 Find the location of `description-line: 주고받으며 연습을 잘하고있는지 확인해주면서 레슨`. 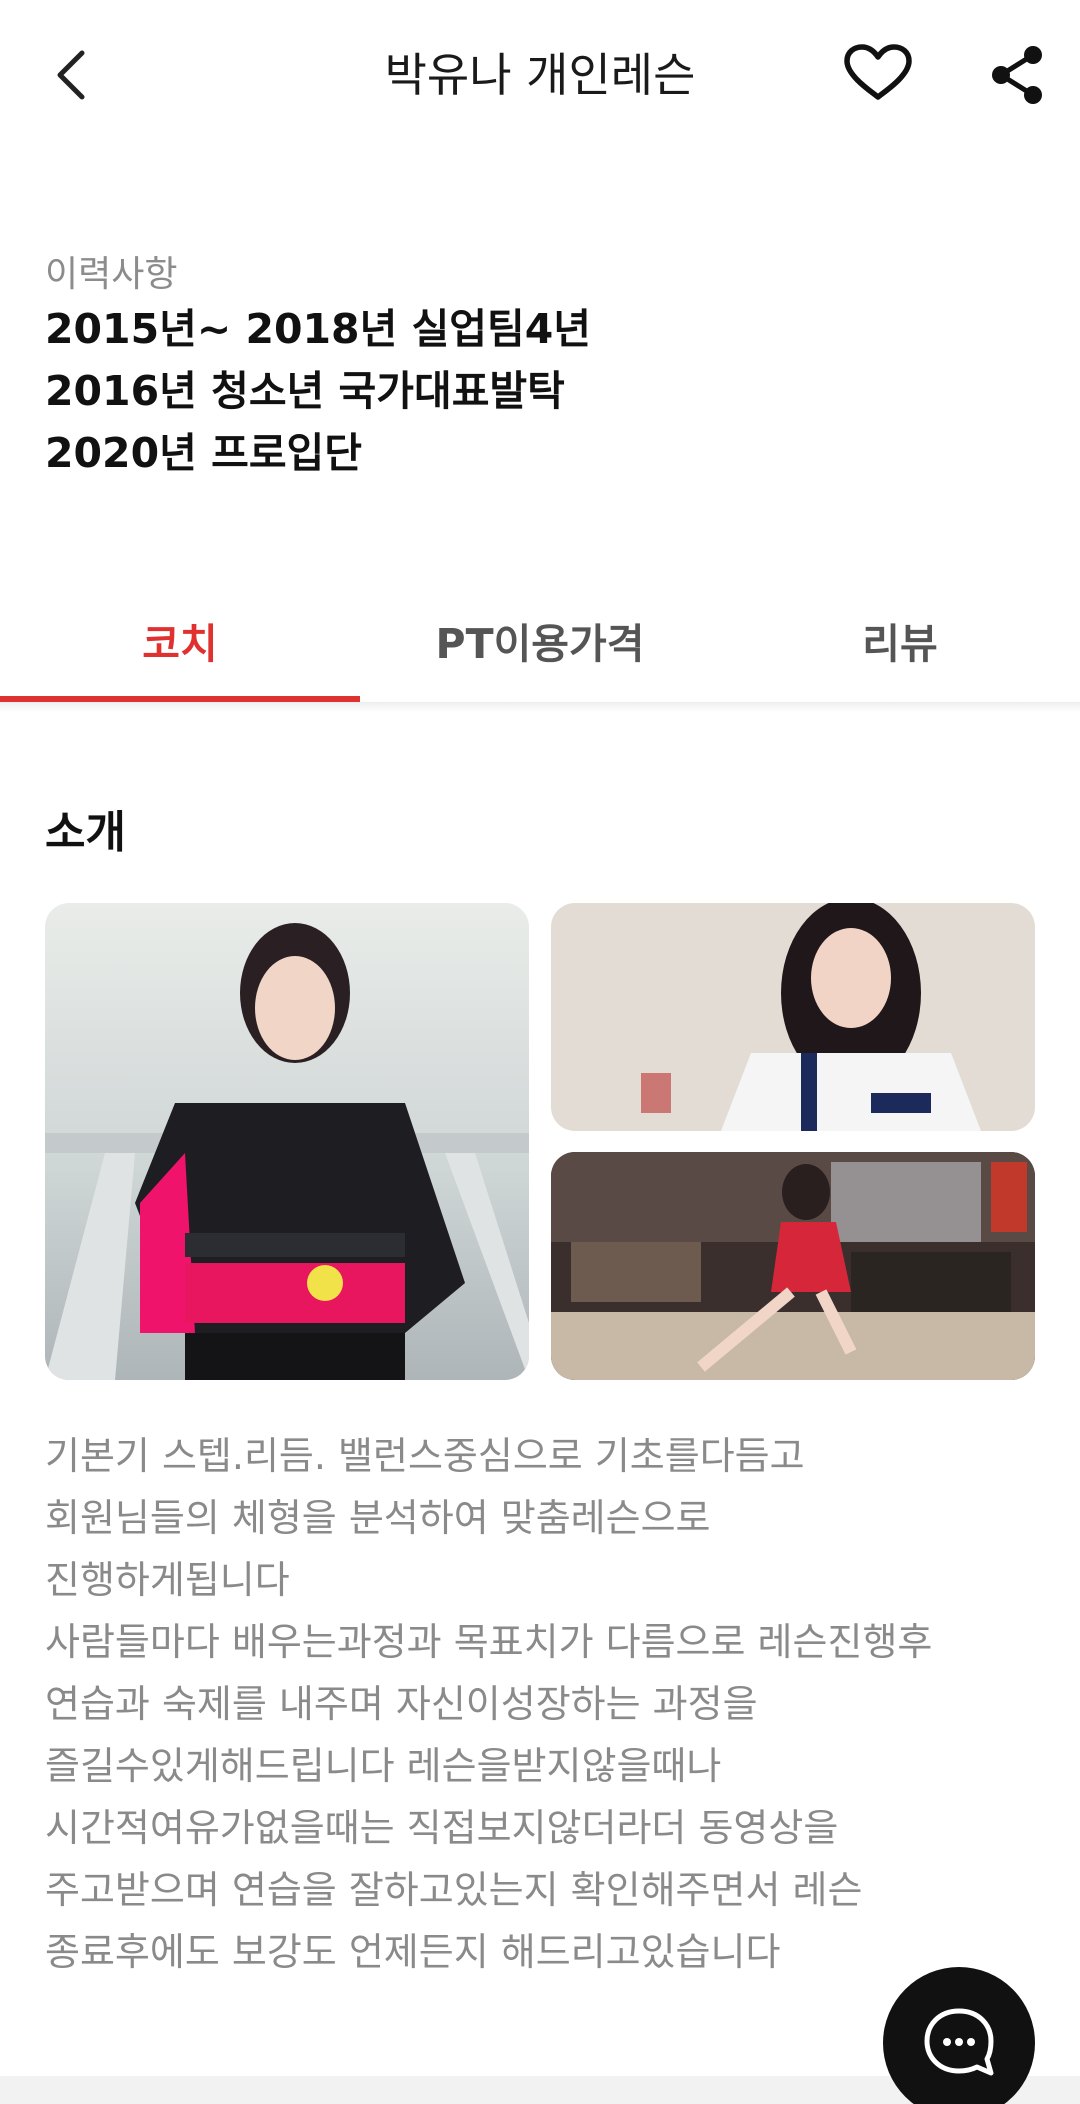

description-line: 주고받으며 연습을 잘하고있는지 확인해주면서 레슨 is located at coordinates (454, 1890).